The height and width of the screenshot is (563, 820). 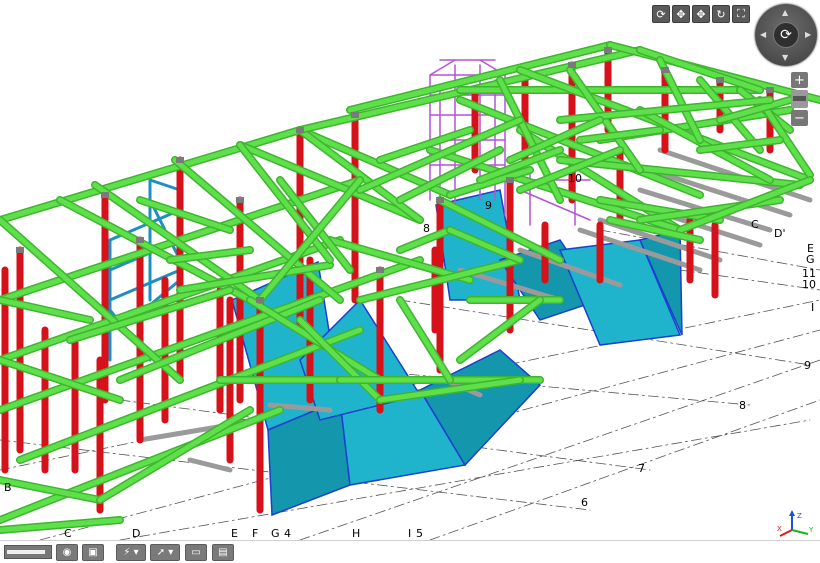 I want to click on transparency-slider, so click(x=28, y=552).